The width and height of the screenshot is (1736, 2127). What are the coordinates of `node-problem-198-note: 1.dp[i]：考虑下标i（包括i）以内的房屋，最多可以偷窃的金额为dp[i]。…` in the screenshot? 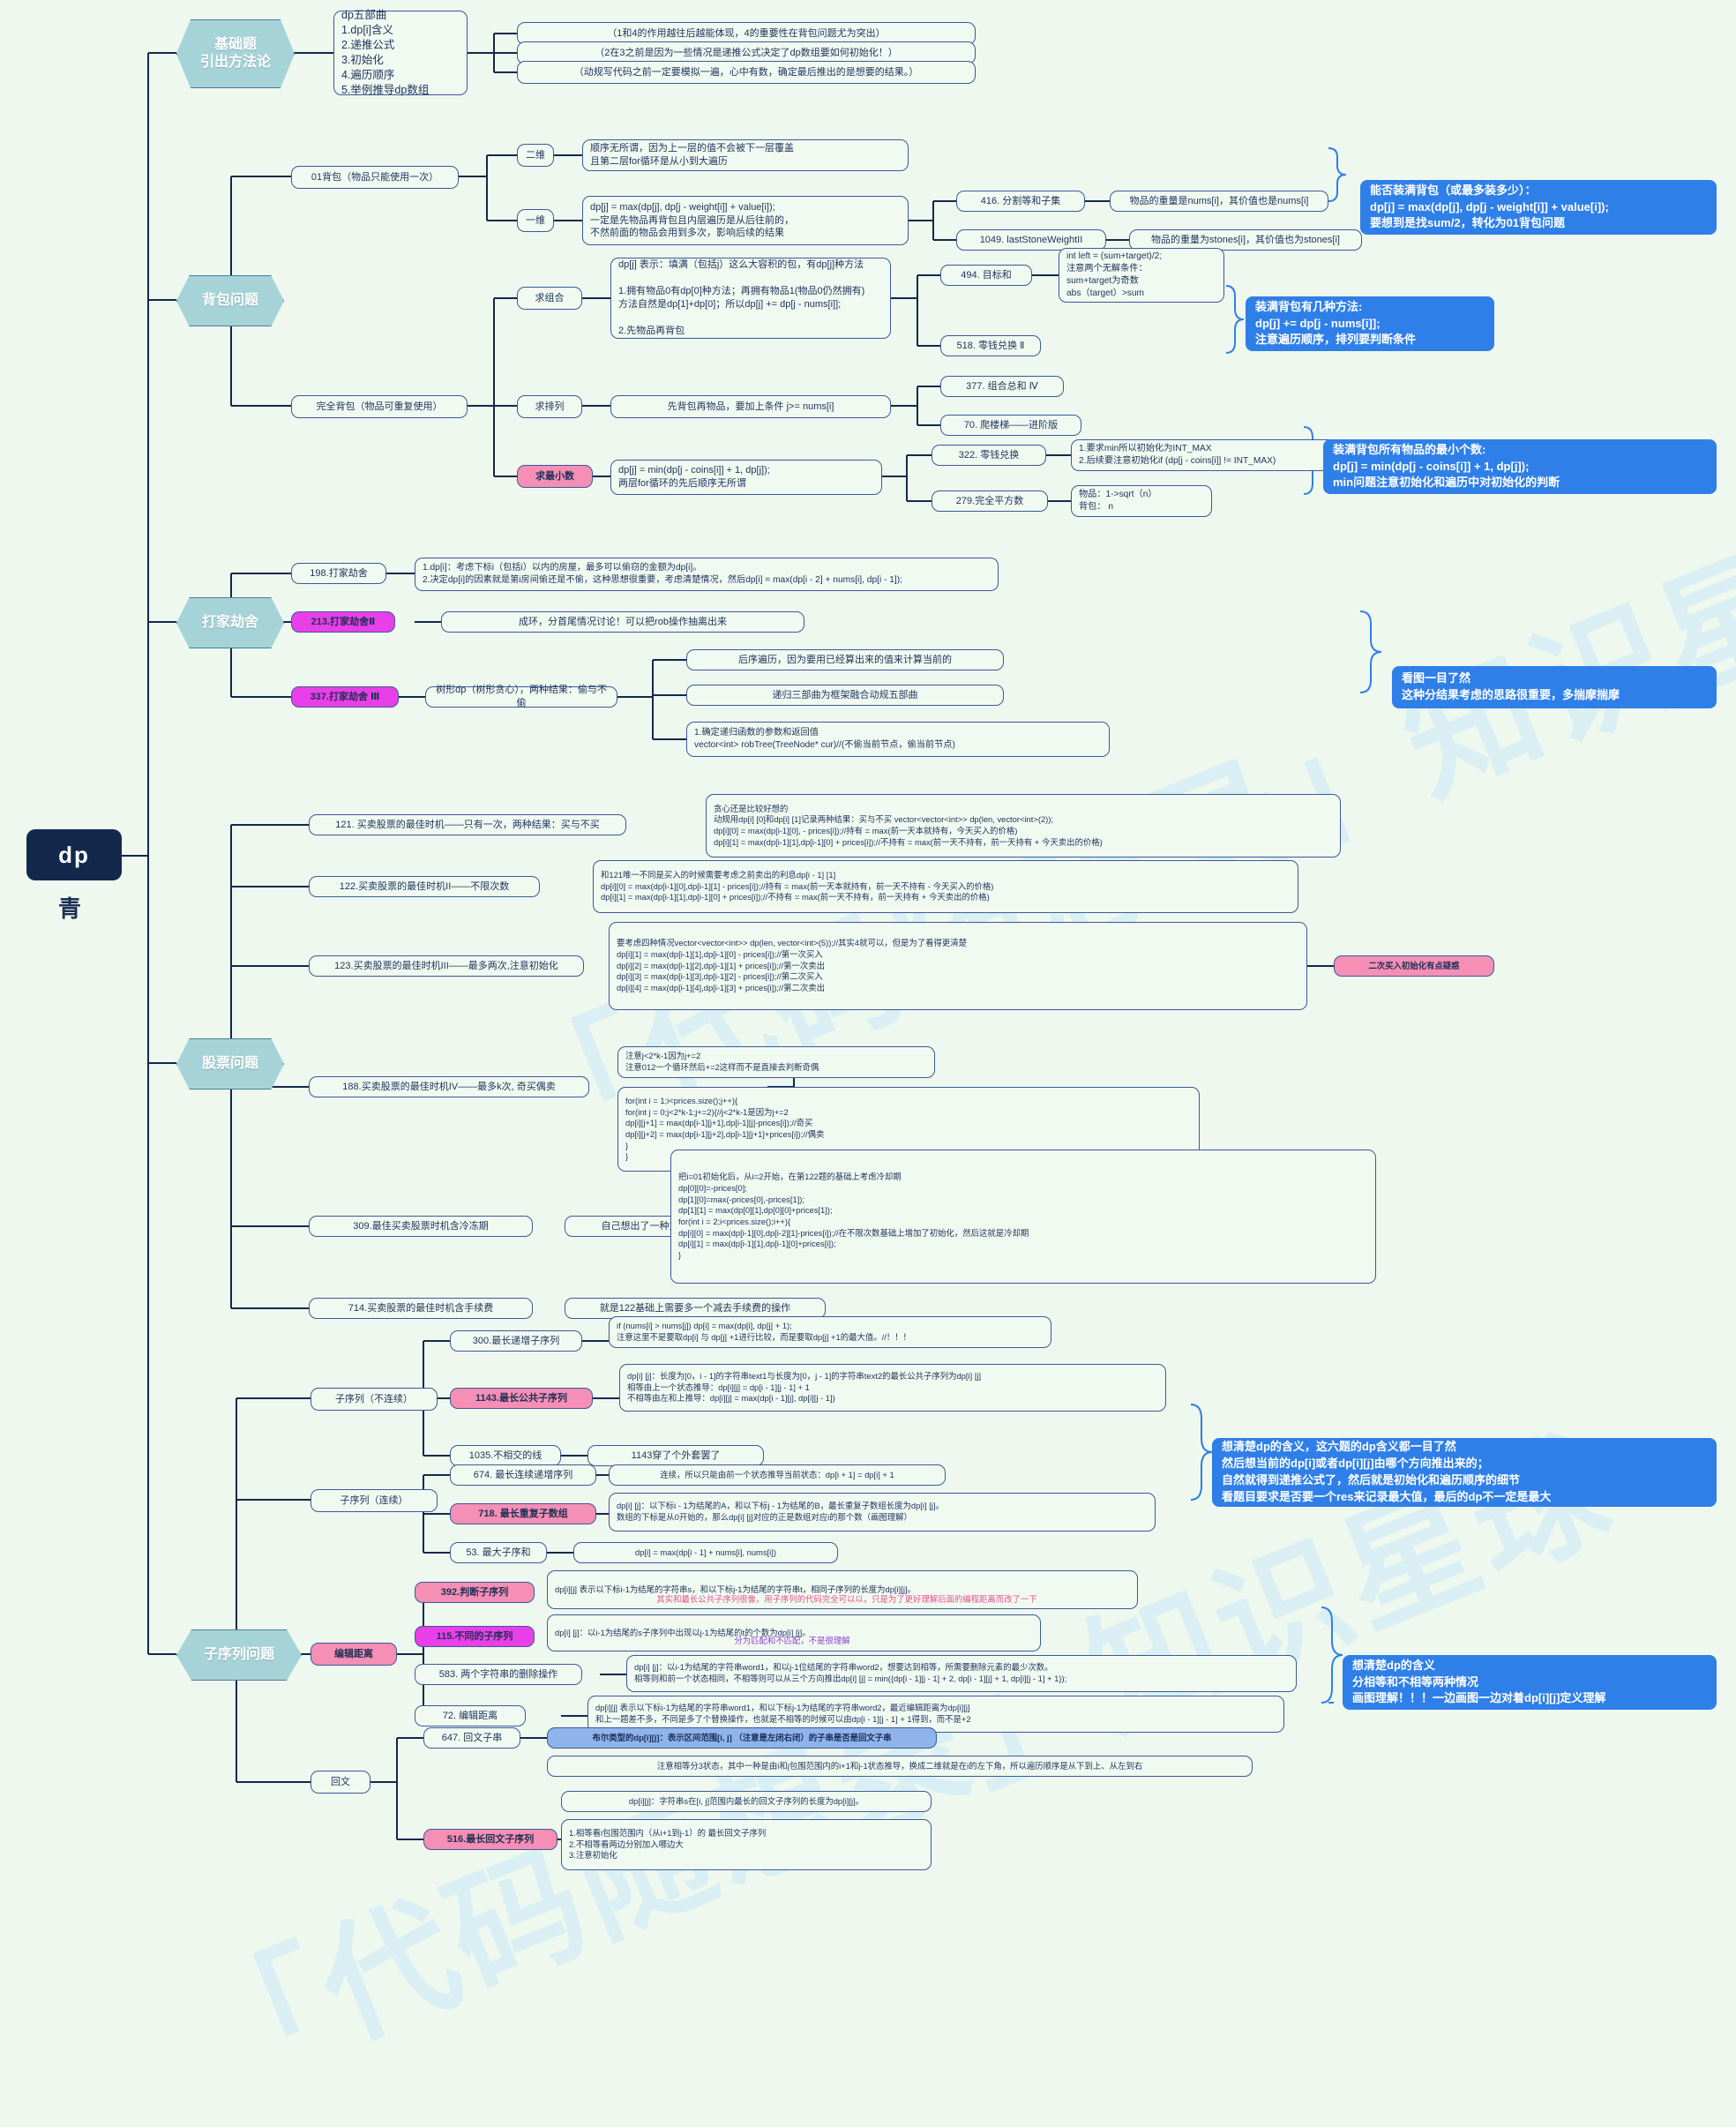 It's located at (707, 574).